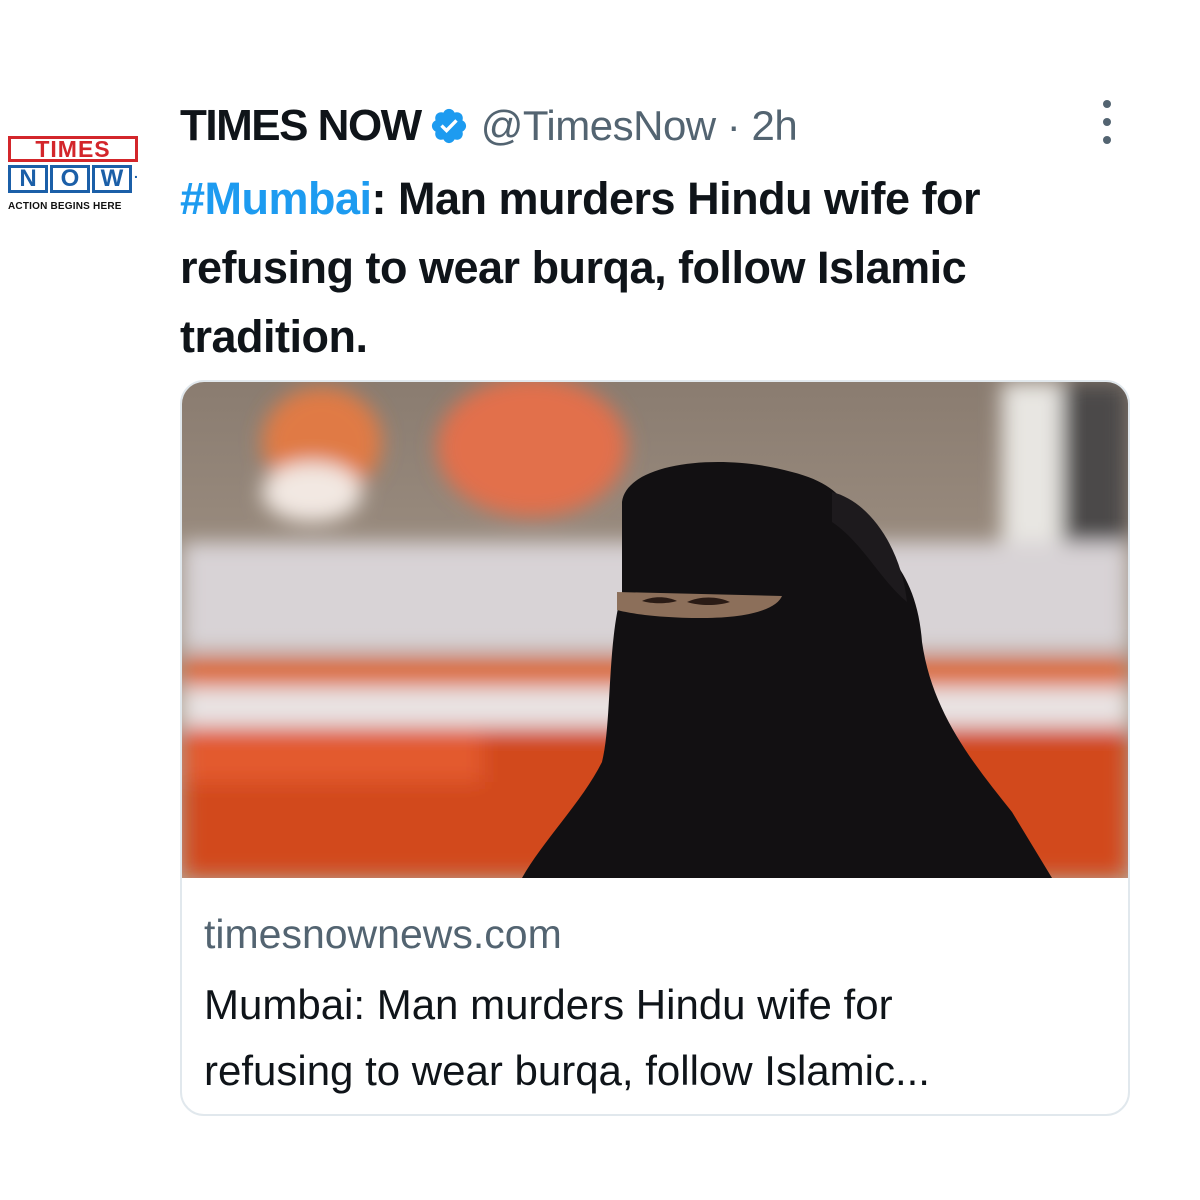 Image resolution: width=1200 pixels, height=1200 pixels. What do you see at coordinates (301, 126) in the screenshot?
I see `display-name: TIMES NOW` at bounding box center [301, 126].